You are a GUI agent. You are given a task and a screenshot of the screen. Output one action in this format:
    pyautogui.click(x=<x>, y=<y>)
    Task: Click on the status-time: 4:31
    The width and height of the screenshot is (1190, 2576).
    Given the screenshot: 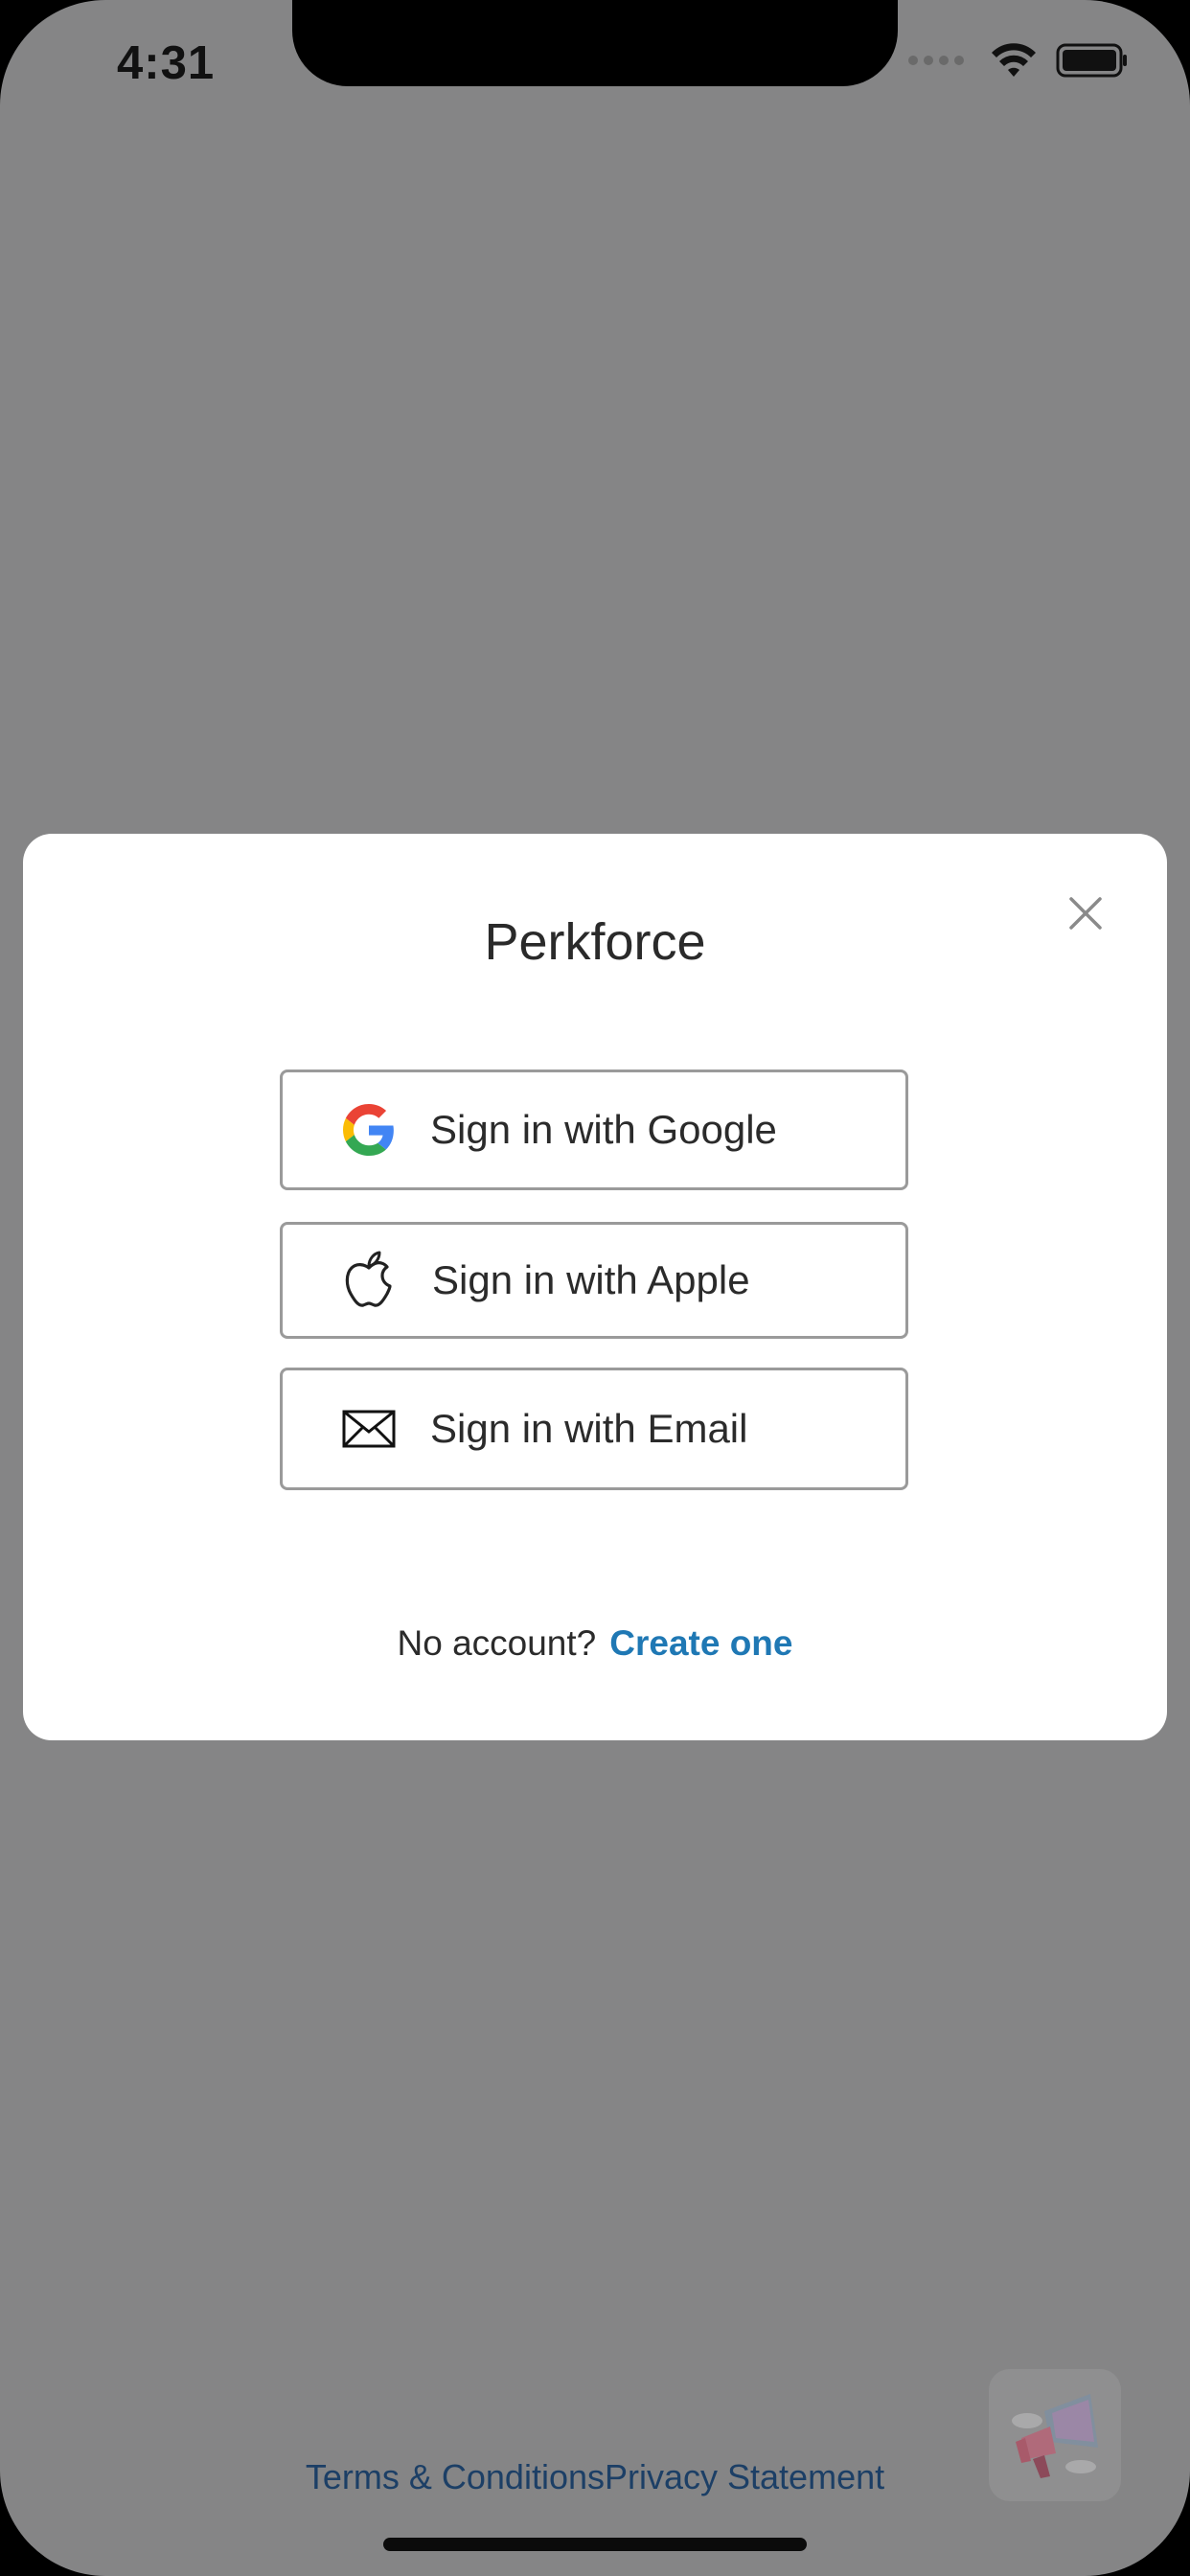 What is the action you would take?
    pyautogui.click(x=167, y=63)
    